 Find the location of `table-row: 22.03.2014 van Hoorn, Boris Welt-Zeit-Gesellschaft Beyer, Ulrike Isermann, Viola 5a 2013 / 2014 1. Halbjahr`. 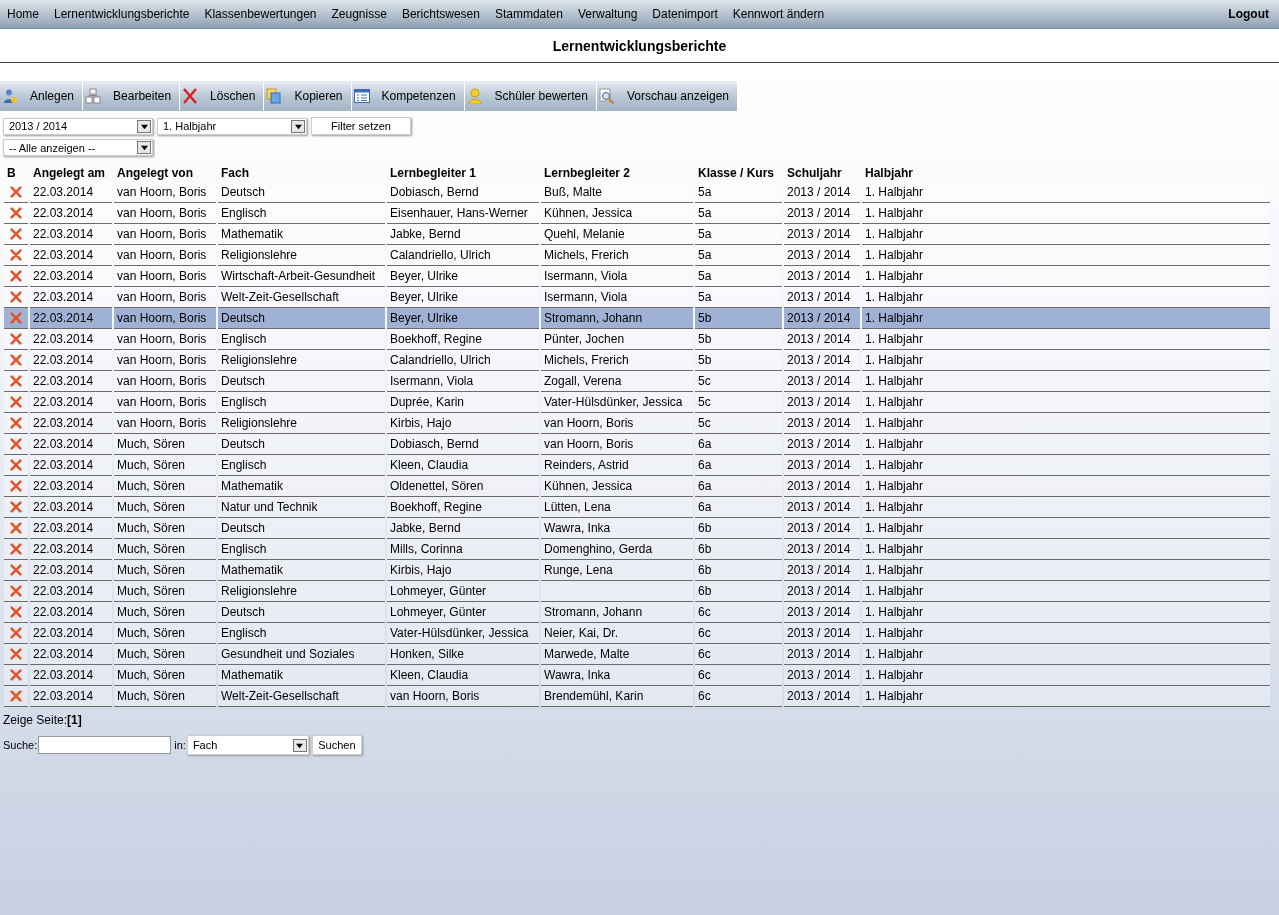

table-row: 22.03.2014 van Hoorn, Boris Welt-Zeit-Gesellschaft Beyer, Ulrike Isermann, Viola 5a 2013 / 2014 1. Halbjahr is located at coordinates (637, 297).